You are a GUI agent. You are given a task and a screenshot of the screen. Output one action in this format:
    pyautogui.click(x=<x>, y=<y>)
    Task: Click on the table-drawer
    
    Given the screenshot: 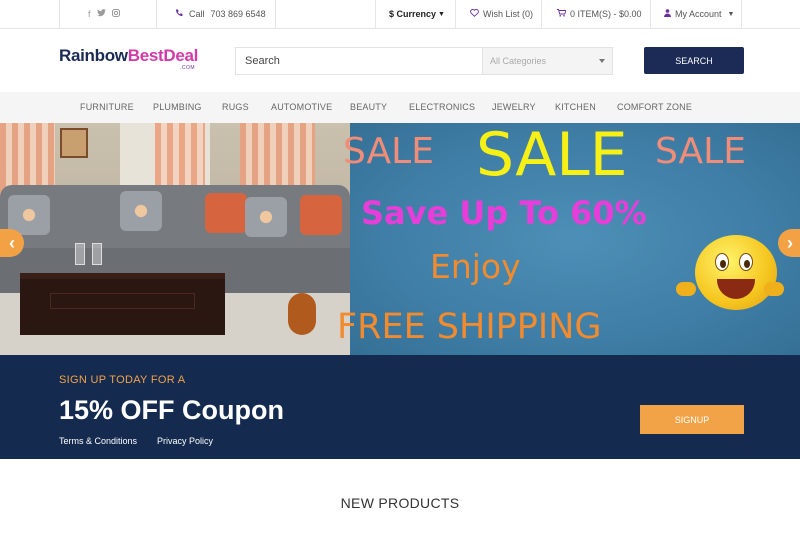 What is the action you would take?
    pyautogui.click(x=122, y=301)
    